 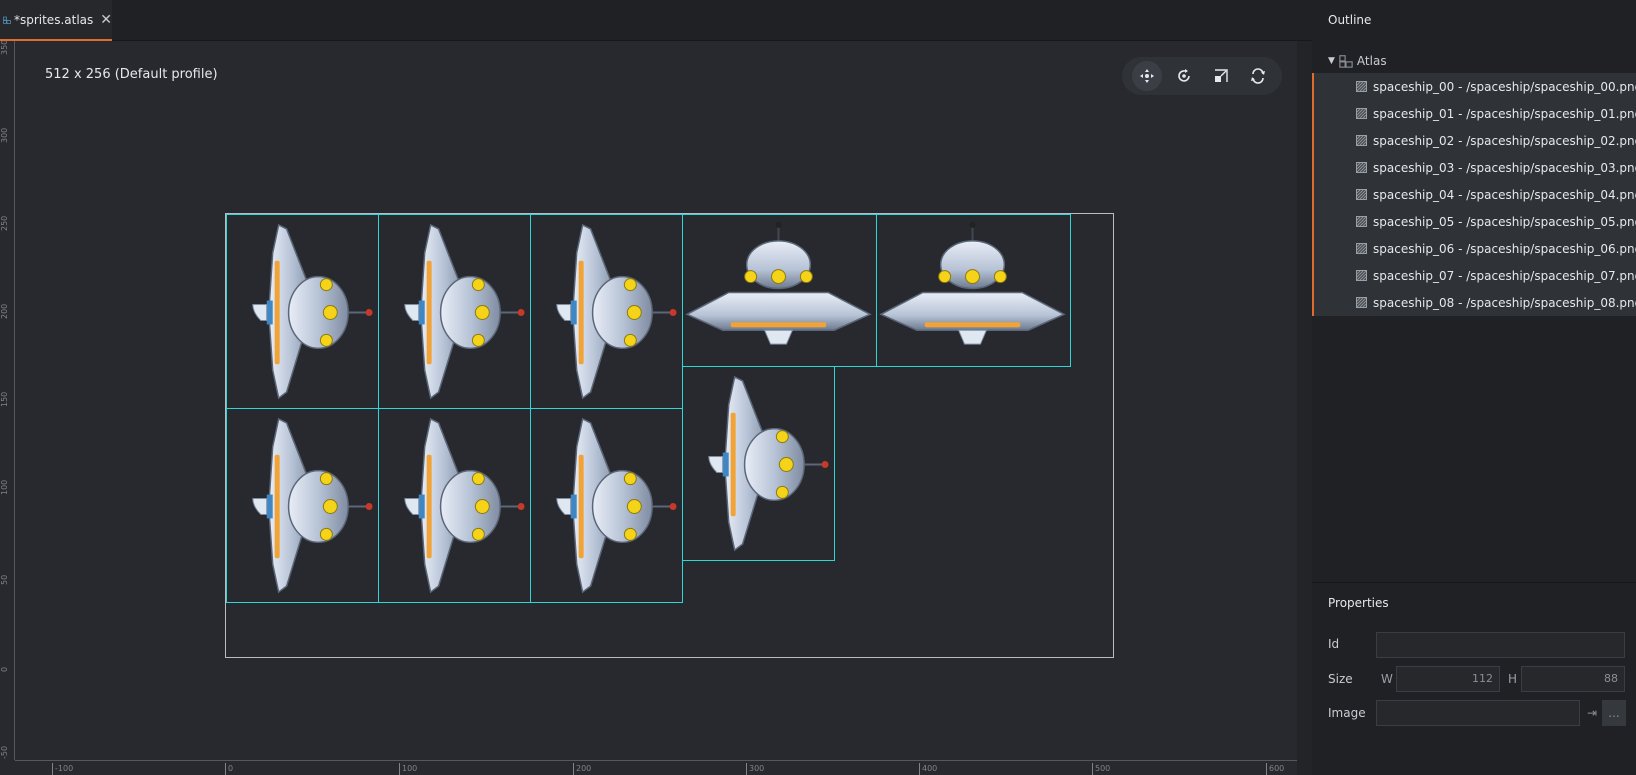 I want to click on ruler-tick: 400, so click(x=928, y=769).